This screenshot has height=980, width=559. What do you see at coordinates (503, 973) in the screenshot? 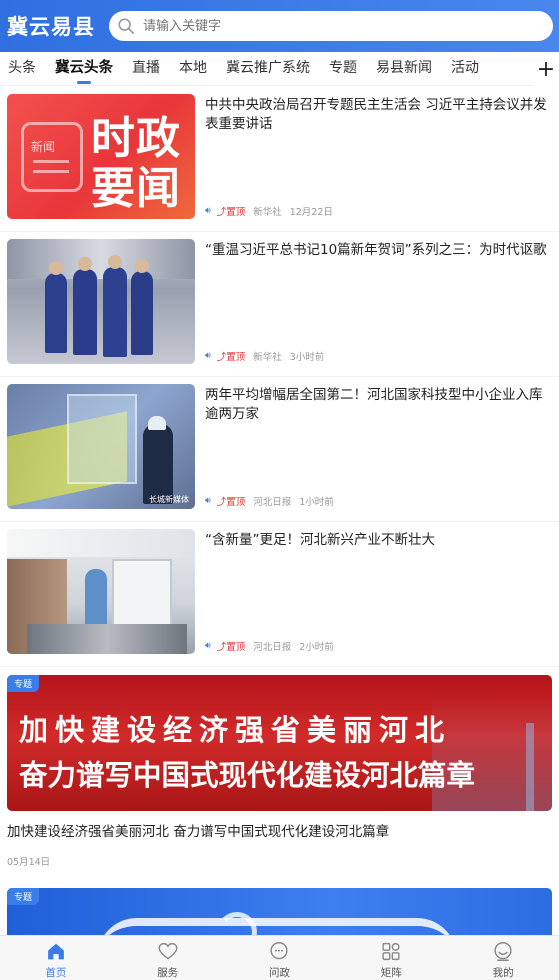
I see `nav-label: 我的` at bounding box center [503, 973].